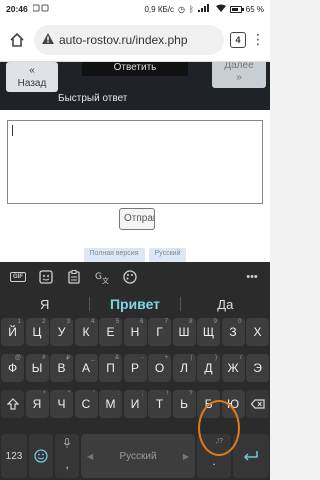  I want to click on key-label: Д, so click(208, 368).